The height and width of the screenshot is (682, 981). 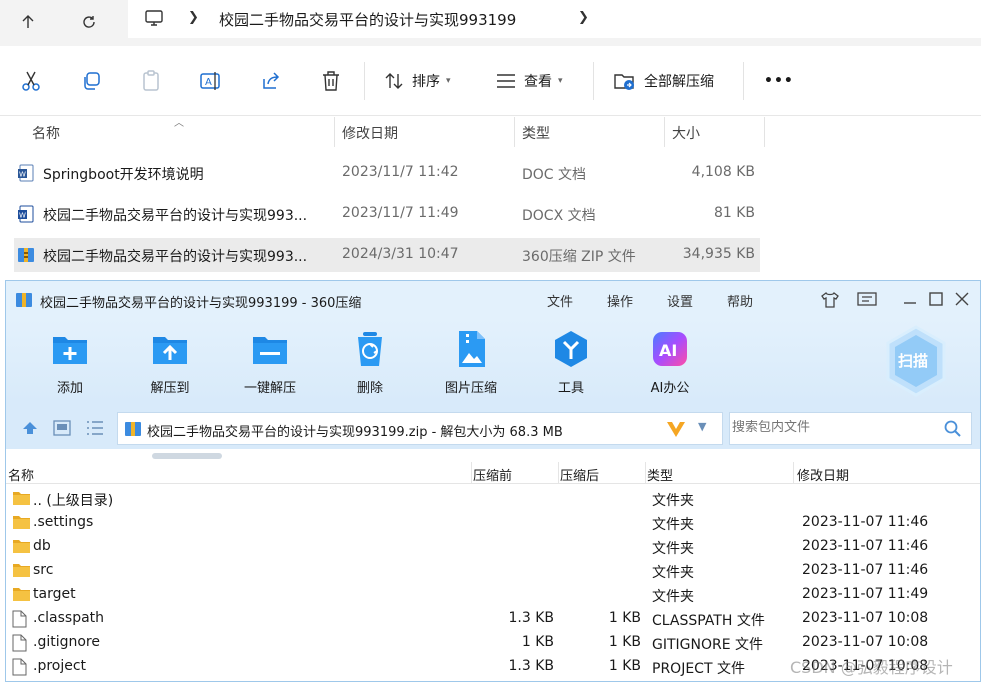 I want to click on close-icon, so click(x=962, y=299).